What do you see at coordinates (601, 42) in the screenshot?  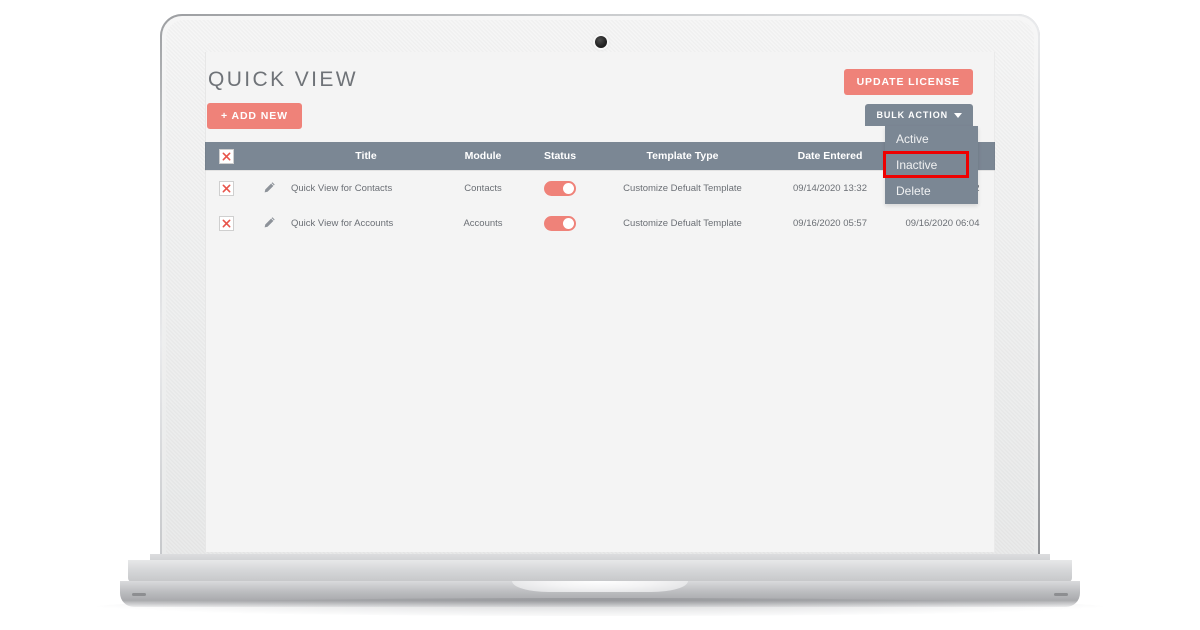 I see `webcam-icon` at bounding box center [601, 42].